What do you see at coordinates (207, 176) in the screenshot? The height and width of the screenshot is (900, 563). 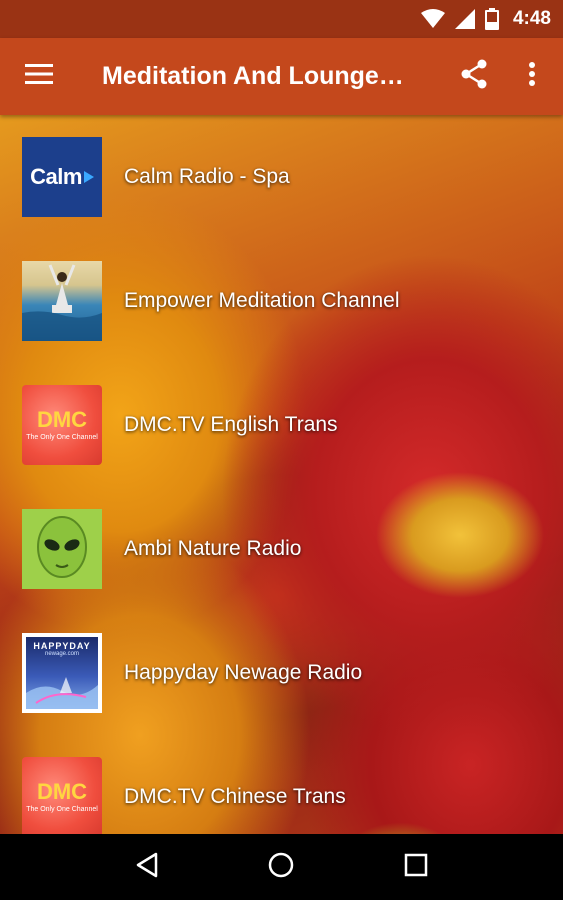 I see `station-name: Calm Radio - Spa` at bounding box center [207, 176].